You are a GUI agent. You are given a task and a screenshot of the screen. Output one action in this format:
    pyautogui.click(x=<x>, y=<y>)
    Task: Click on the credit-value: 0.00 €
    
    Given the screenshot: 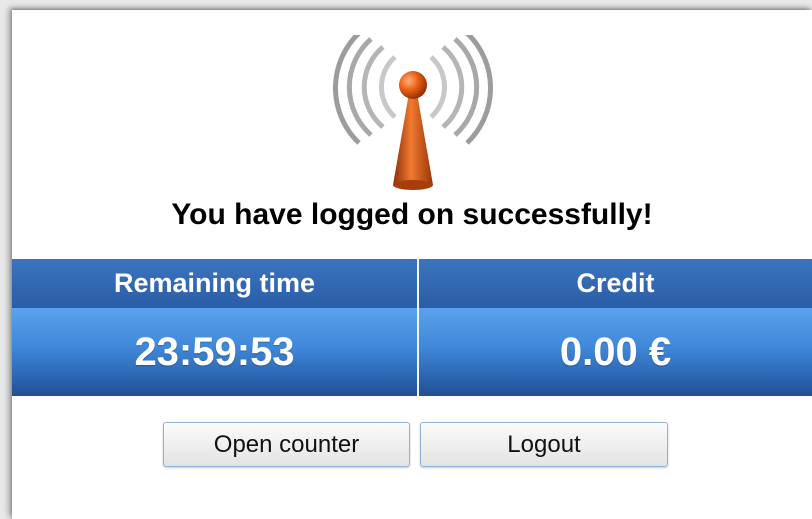 What is the action you would take?
    pyautogui.click(x=615, y=352)
    